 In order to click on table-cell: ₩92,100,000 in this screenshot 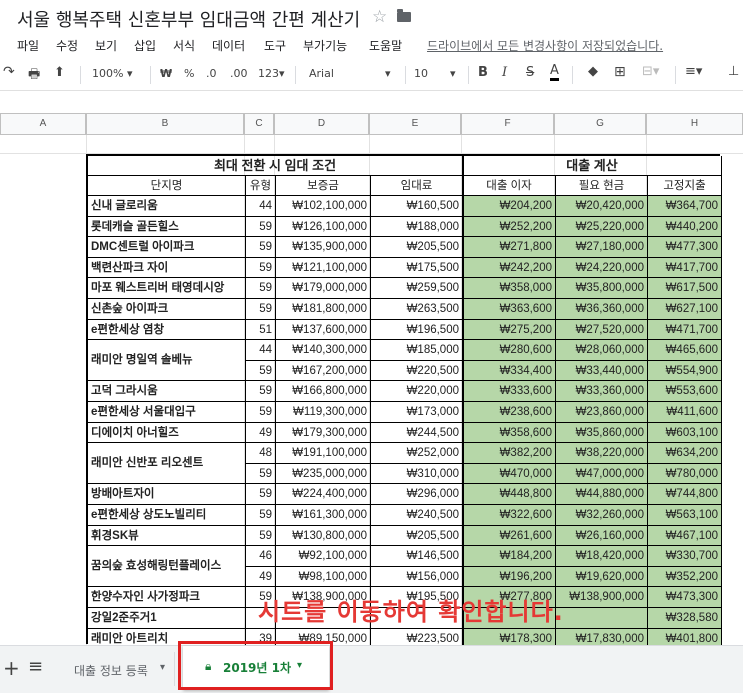, I will do `click(323, 556)`.